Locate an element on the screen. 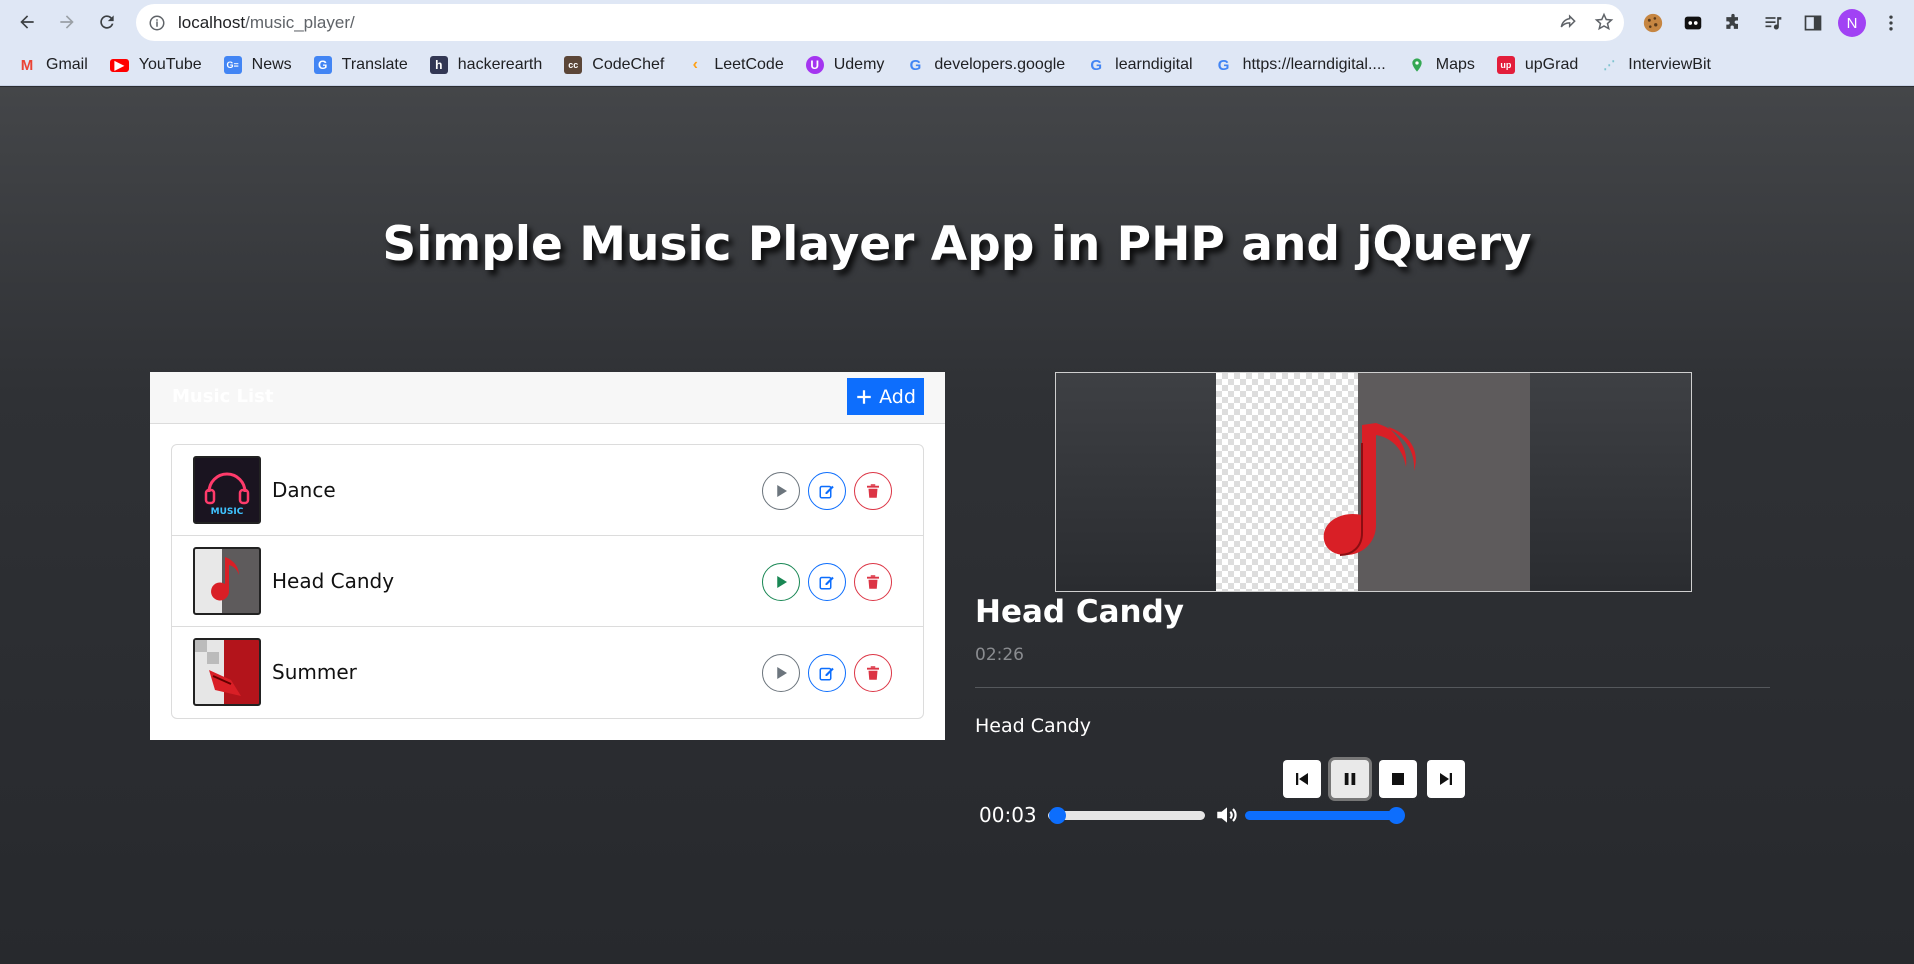 This screenshot has width=1914, height=964. puzzle-icon is located at coordinates (1733, 23).